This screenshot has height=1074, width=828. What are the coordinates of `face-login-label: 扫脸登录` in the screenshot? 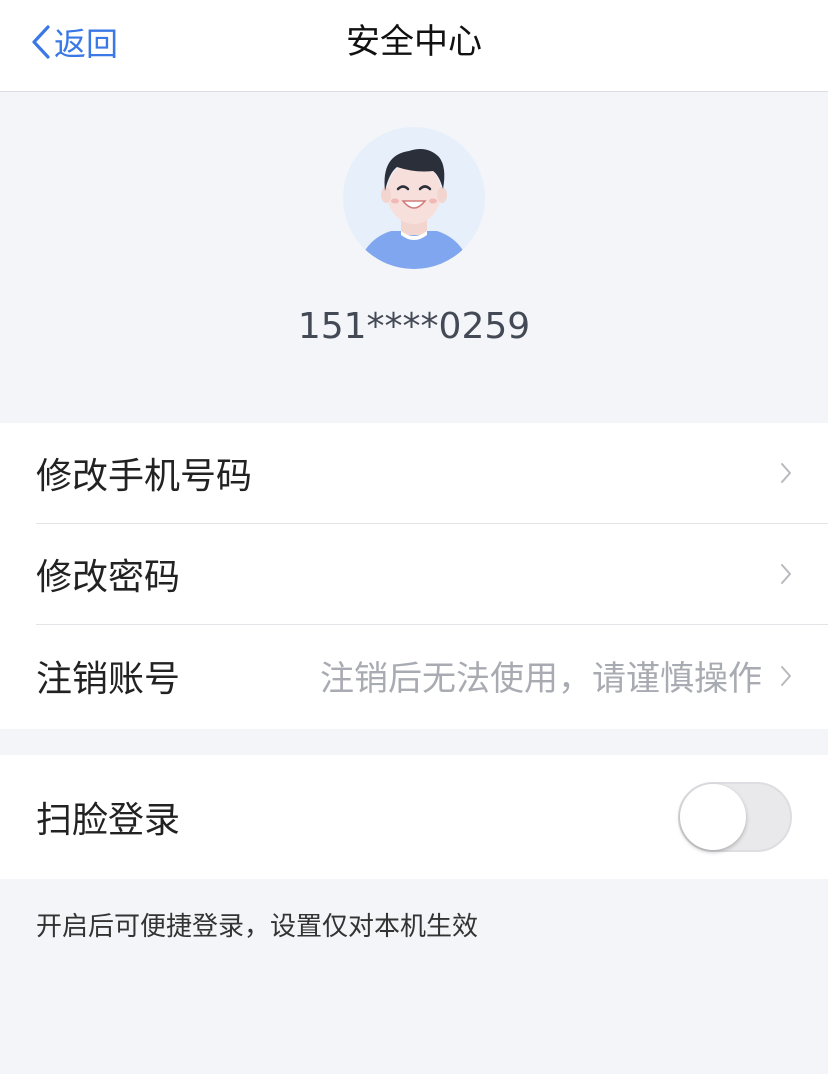 It's located at (108, 820).